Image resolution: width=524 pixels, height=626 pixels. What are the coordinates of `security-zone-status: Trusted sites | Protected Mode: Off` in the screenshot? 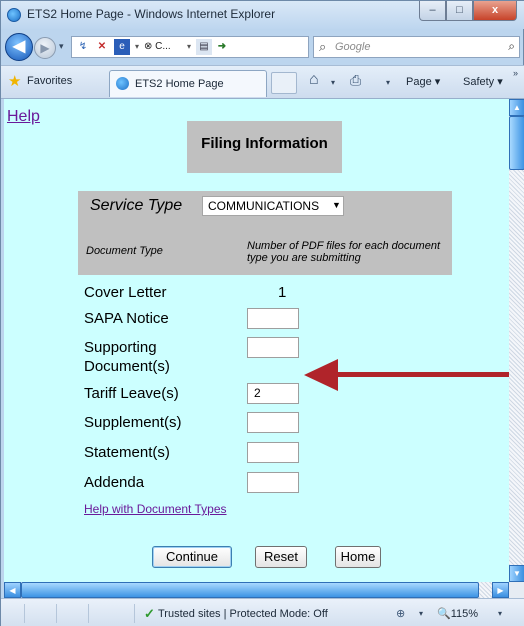 It's located at (243, 614).